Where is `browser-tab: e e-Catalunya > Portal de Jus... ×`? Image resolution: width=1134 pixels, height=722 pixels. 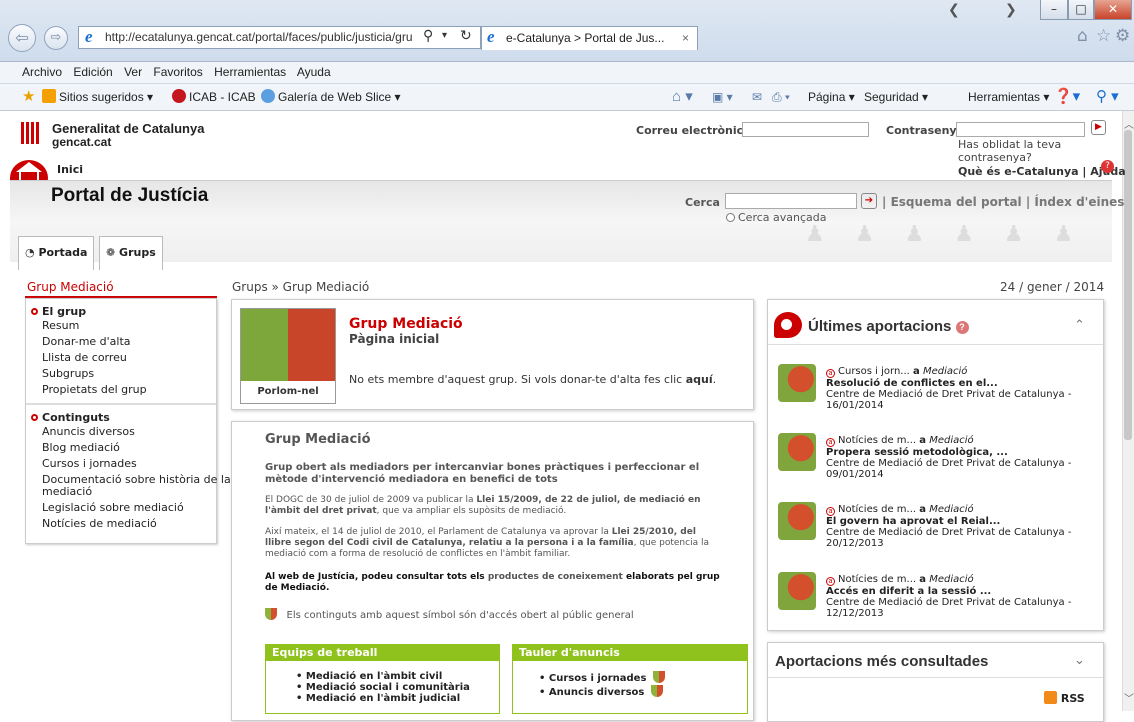
browser-tab: e e-Catalunya > Portal de Jus... × is located at coordinates (589, 38).